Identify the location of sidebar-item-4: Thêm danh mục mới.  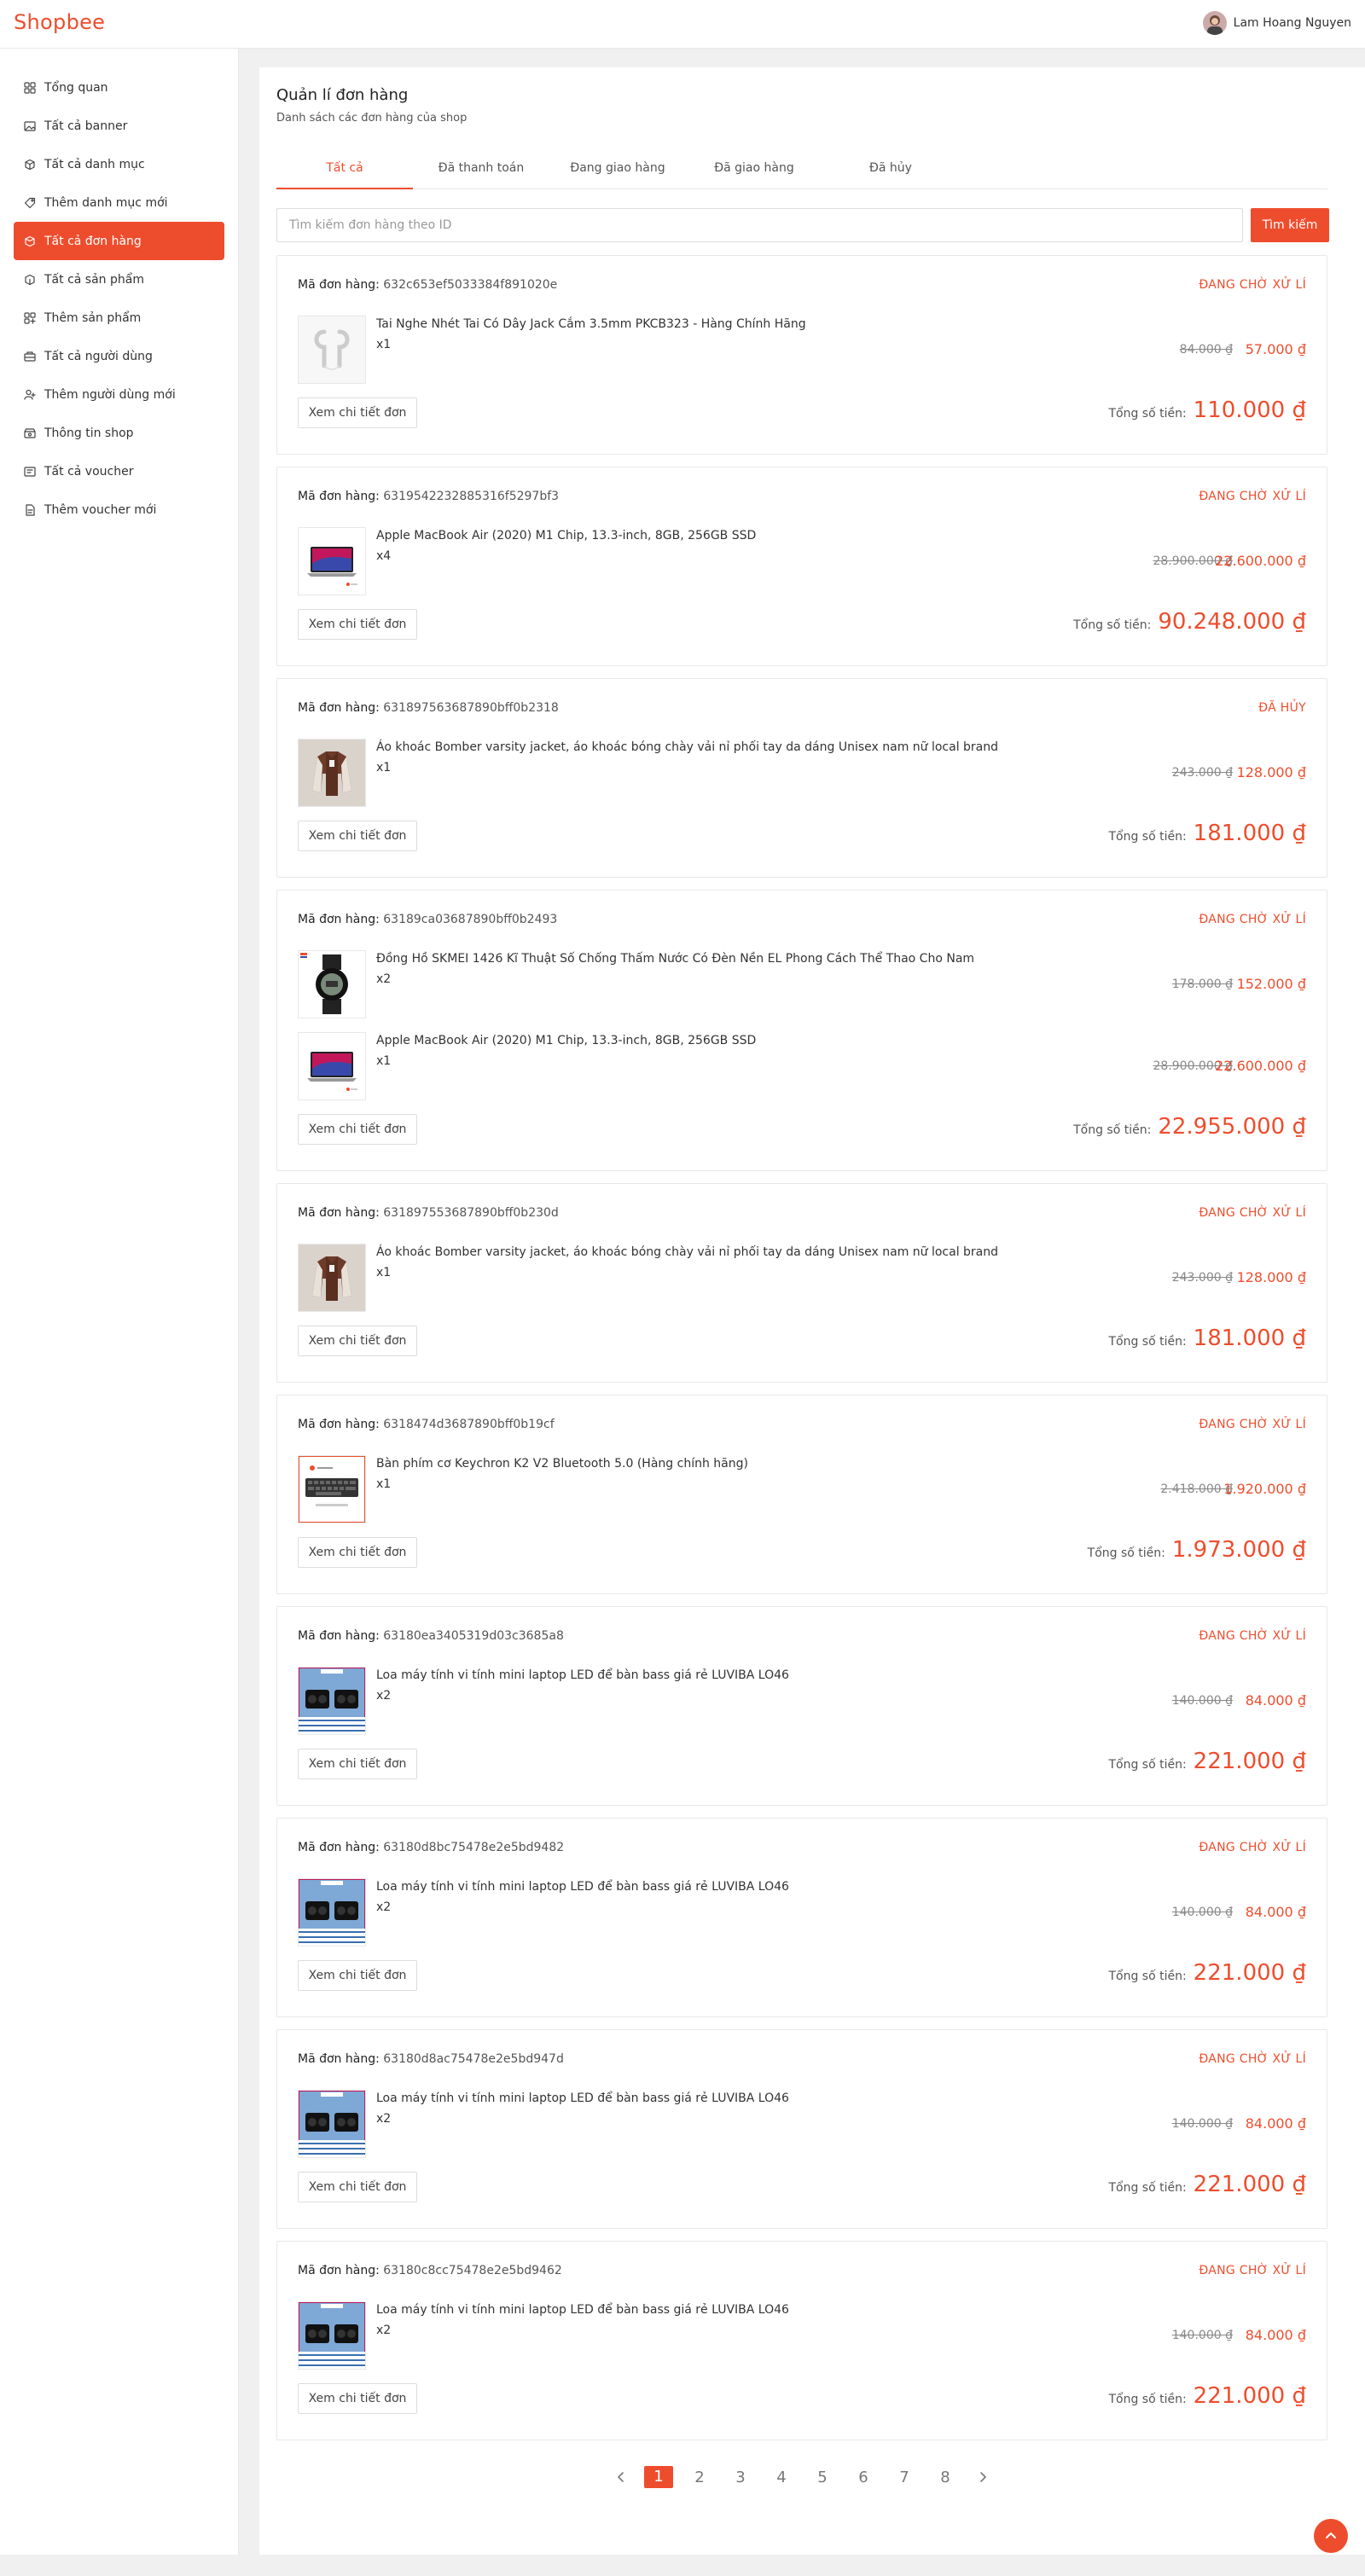
(119, 202).